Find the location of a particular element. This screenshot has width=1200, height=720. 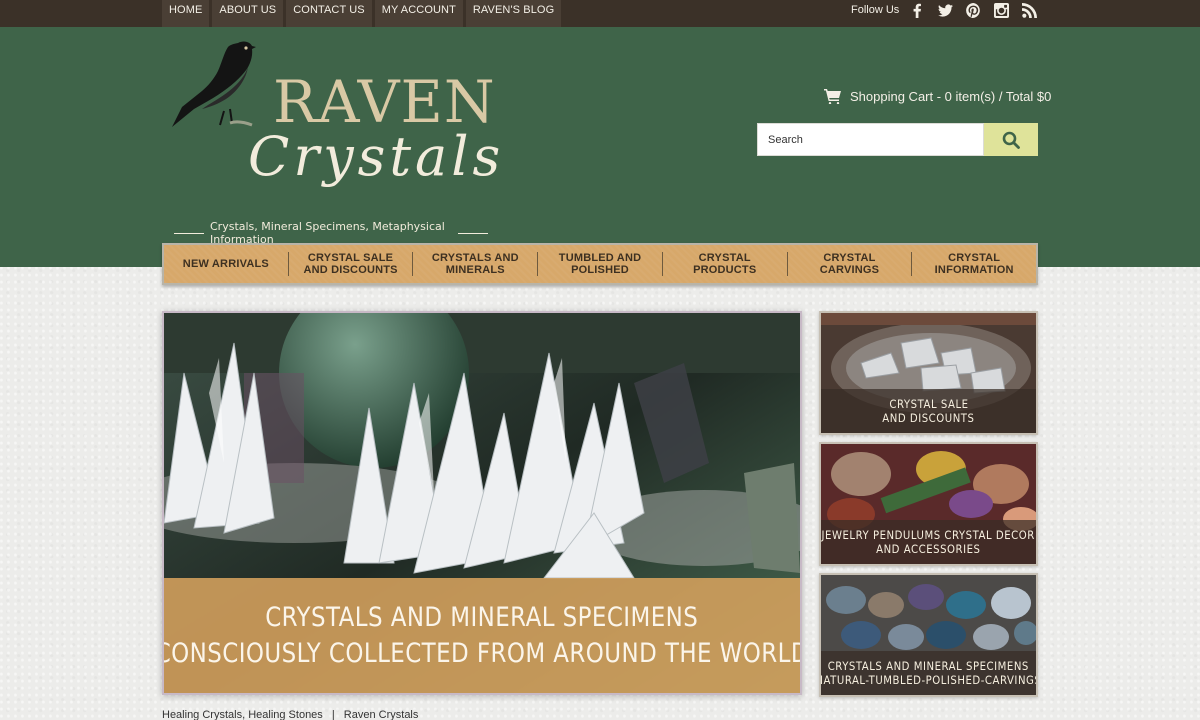

pinterest-icon is located at coordinates (973, 10).